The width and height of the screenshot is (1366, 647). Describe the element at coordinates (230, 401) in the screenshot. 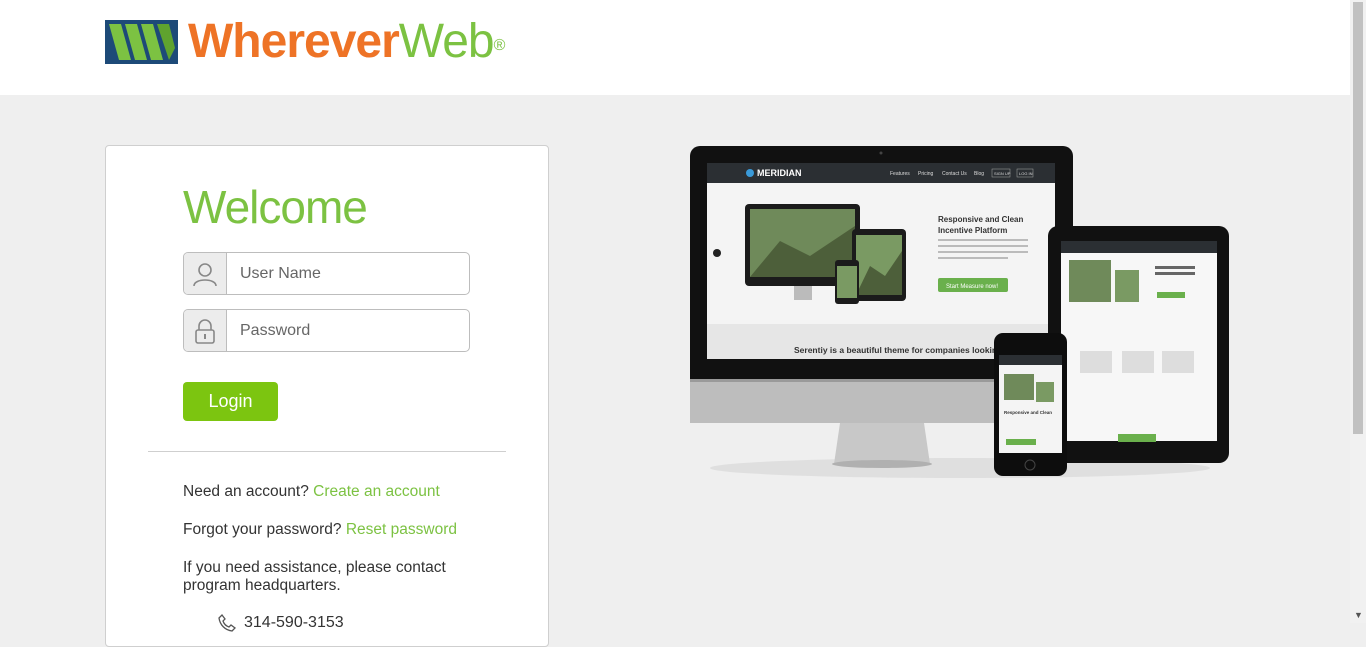

I see `login-button: Login` at that location.